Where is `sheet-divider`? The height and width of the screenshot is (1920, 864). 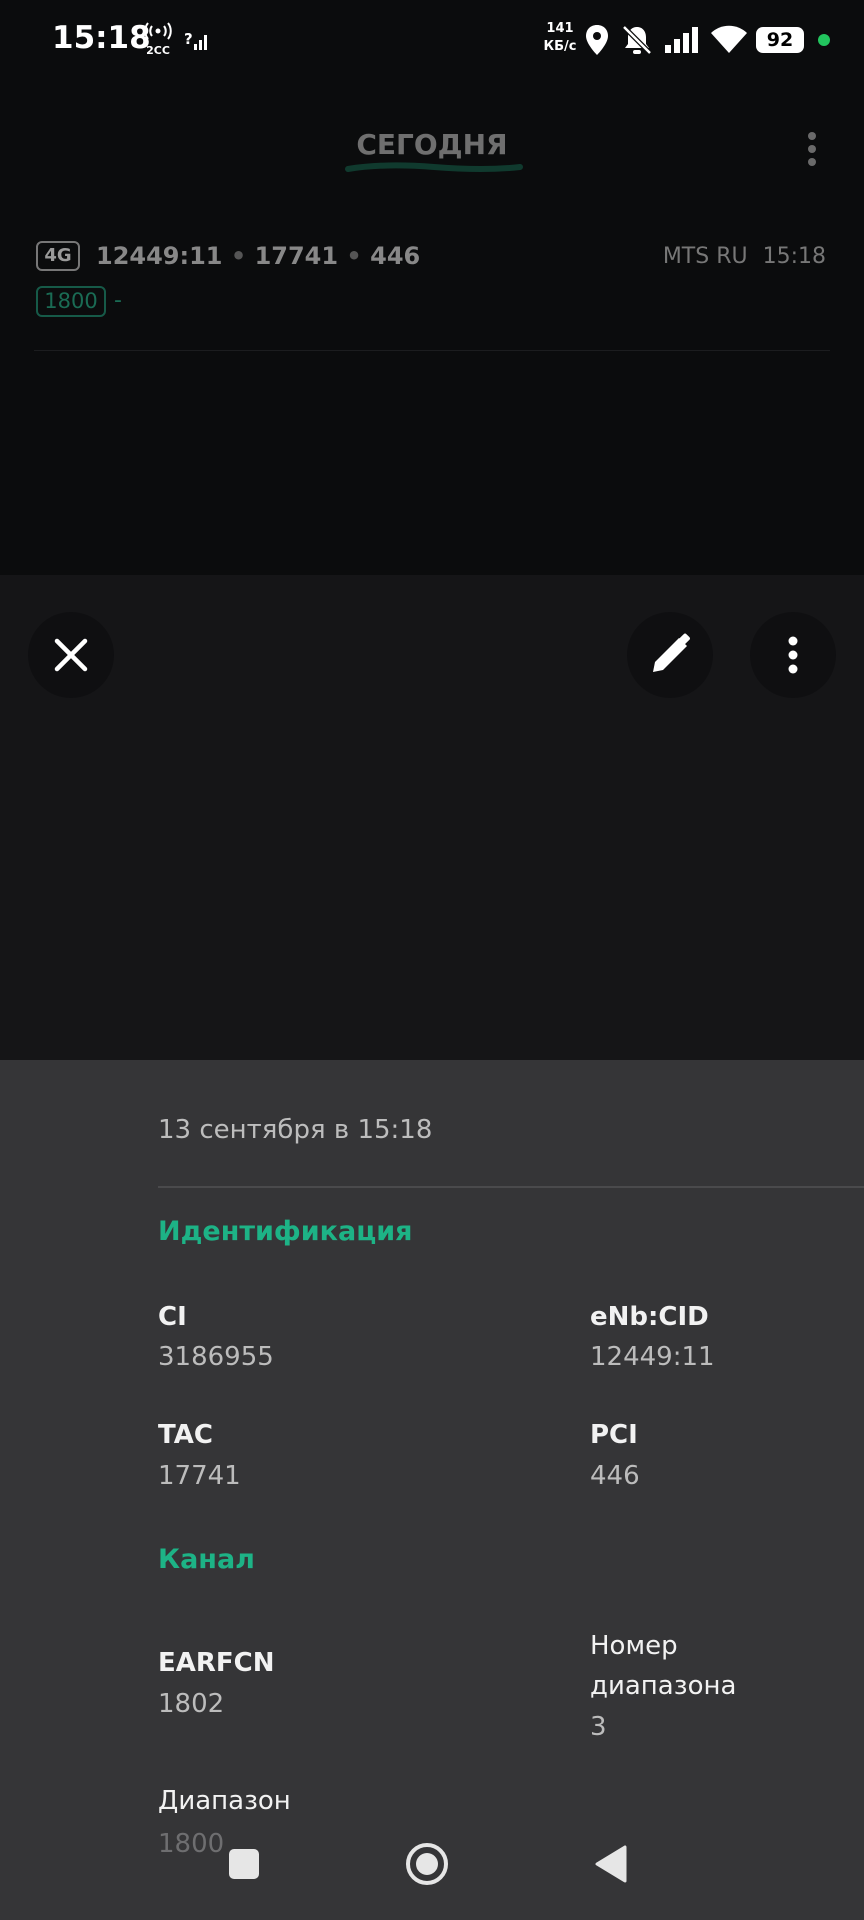
sheet-divider is located at coordinates (511, 1187).